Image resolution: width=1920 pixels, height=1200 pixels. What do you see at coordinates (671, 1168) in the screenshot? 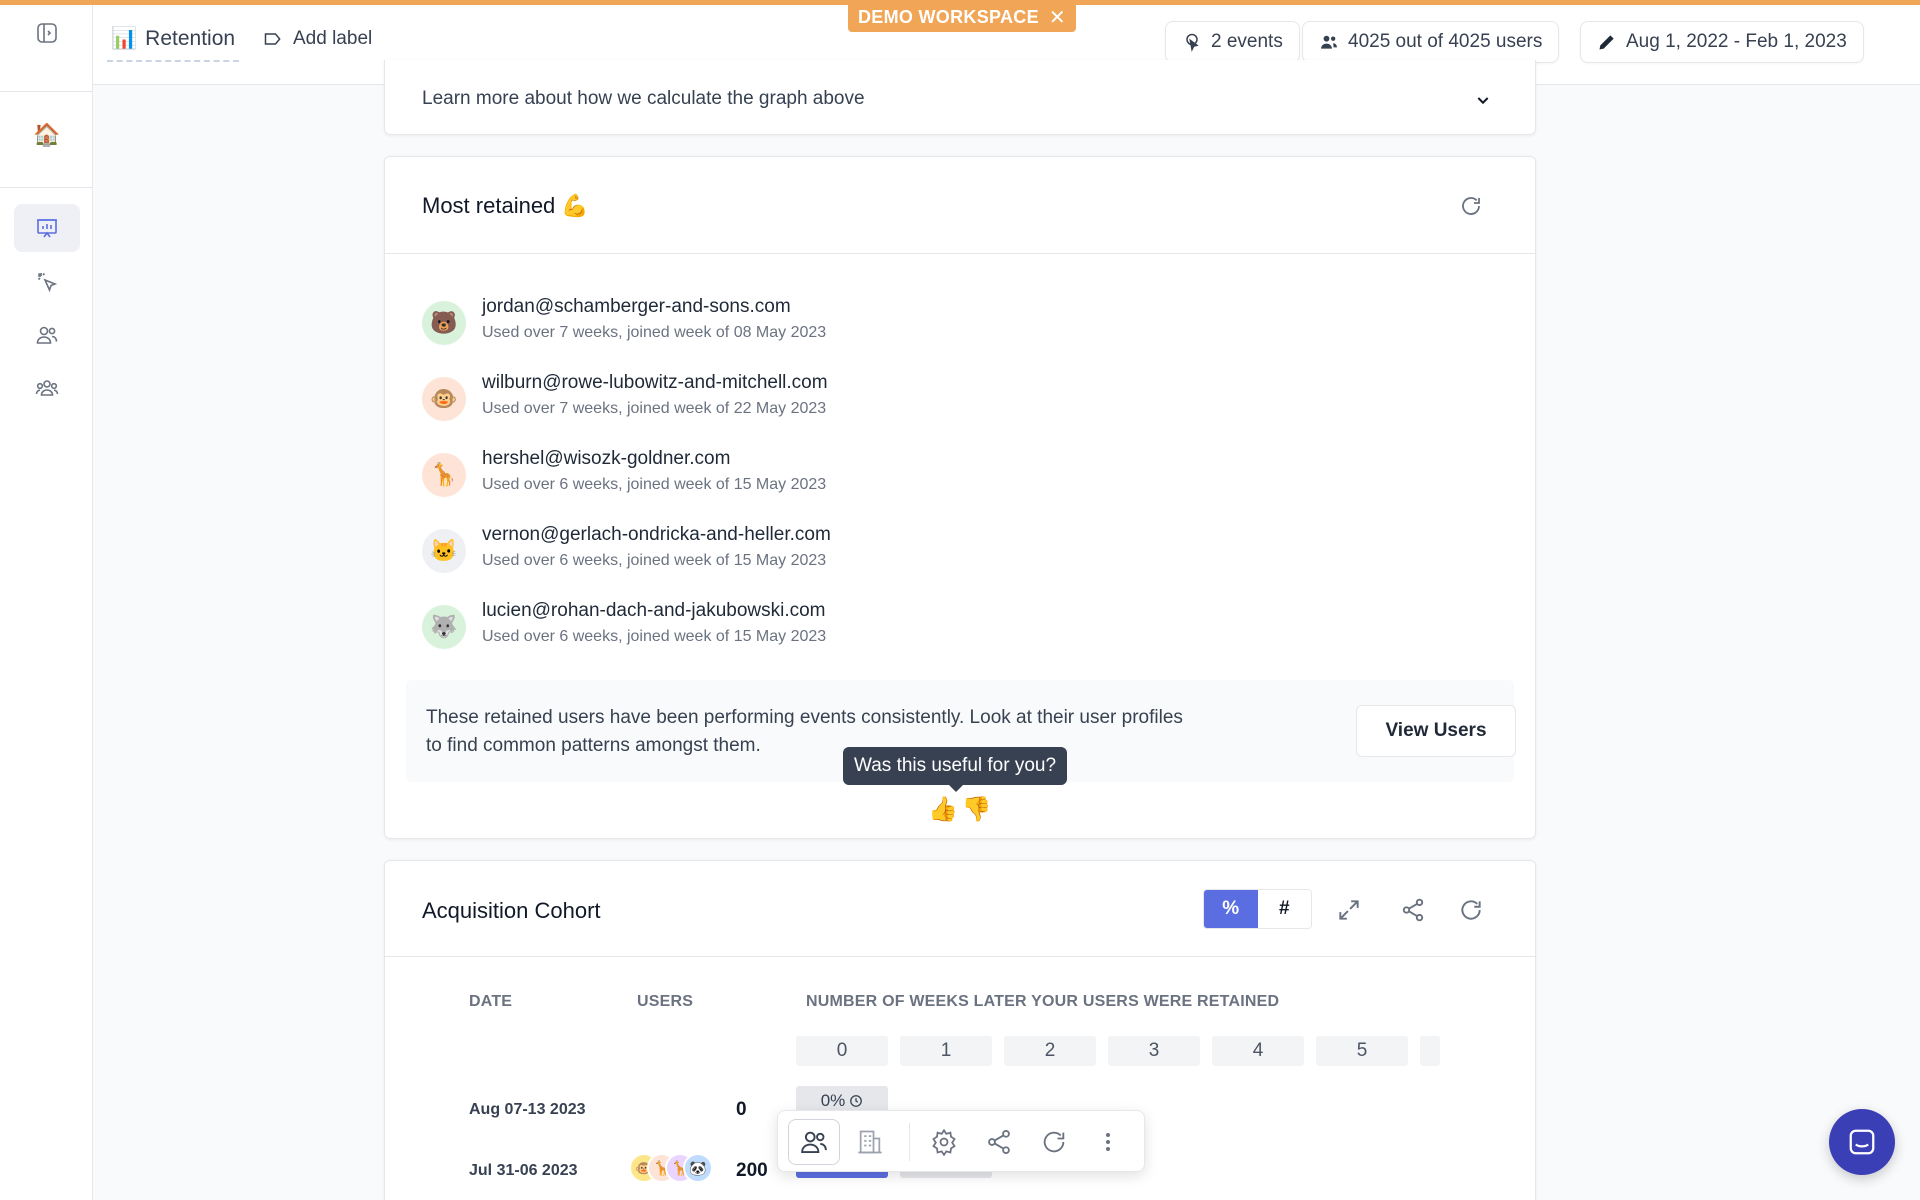
I see `cohort-row-avatars: 🐵 🦒 🦒 🐼` at bounding box center [671, 1168].